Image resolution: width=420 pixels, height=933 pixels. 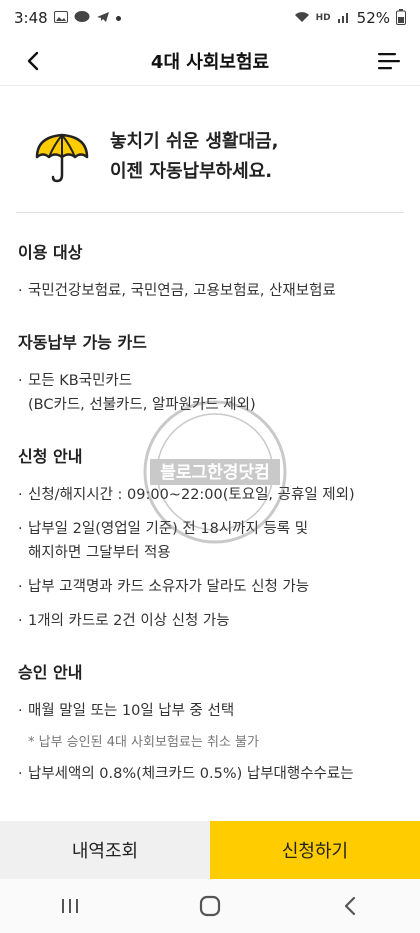 I want to click on list-item: · 납부 고객명과 카드 소유자가 달라도 신청 가능, so click(x=164, y=587).